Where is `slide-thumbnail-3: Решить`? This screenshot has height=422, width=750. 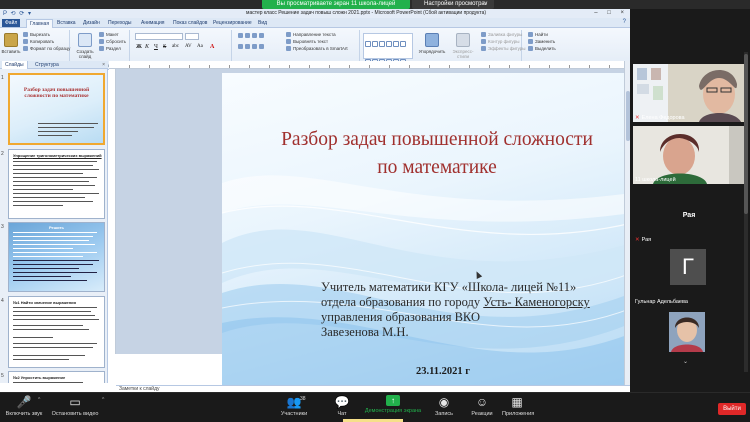 slide-thumbnail-3: Решить is located at coordinates (56, 257).